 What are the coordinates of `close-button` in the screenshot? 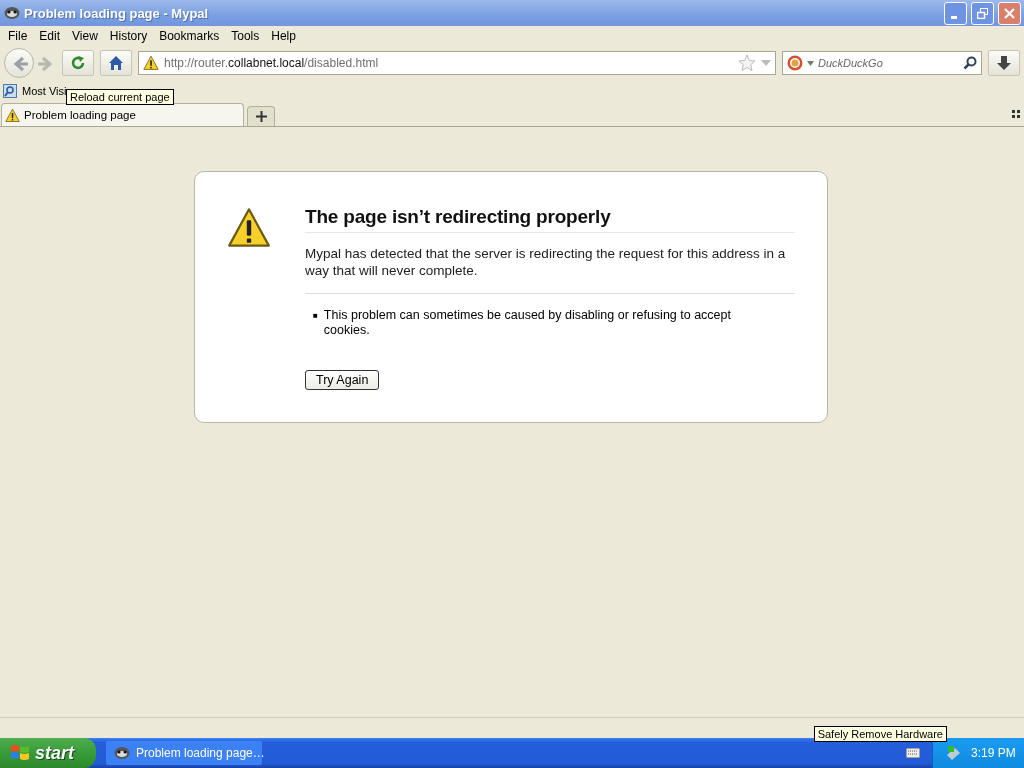 It's located at (1009, 13).